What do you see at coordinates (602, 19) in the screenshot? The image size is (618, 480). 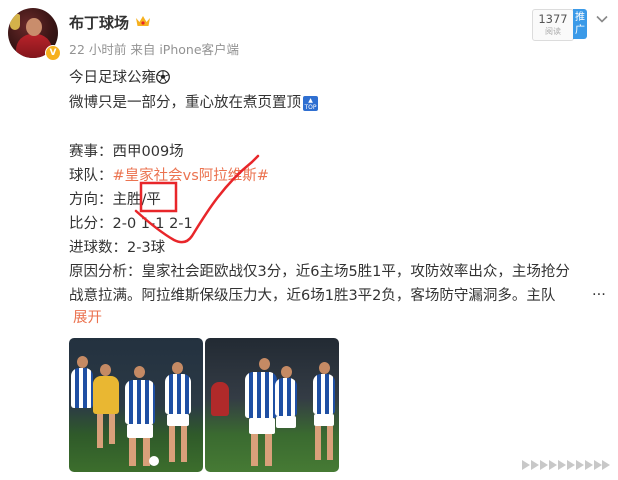 I see `chevron-down-icon` at bounding box center [602, 19].